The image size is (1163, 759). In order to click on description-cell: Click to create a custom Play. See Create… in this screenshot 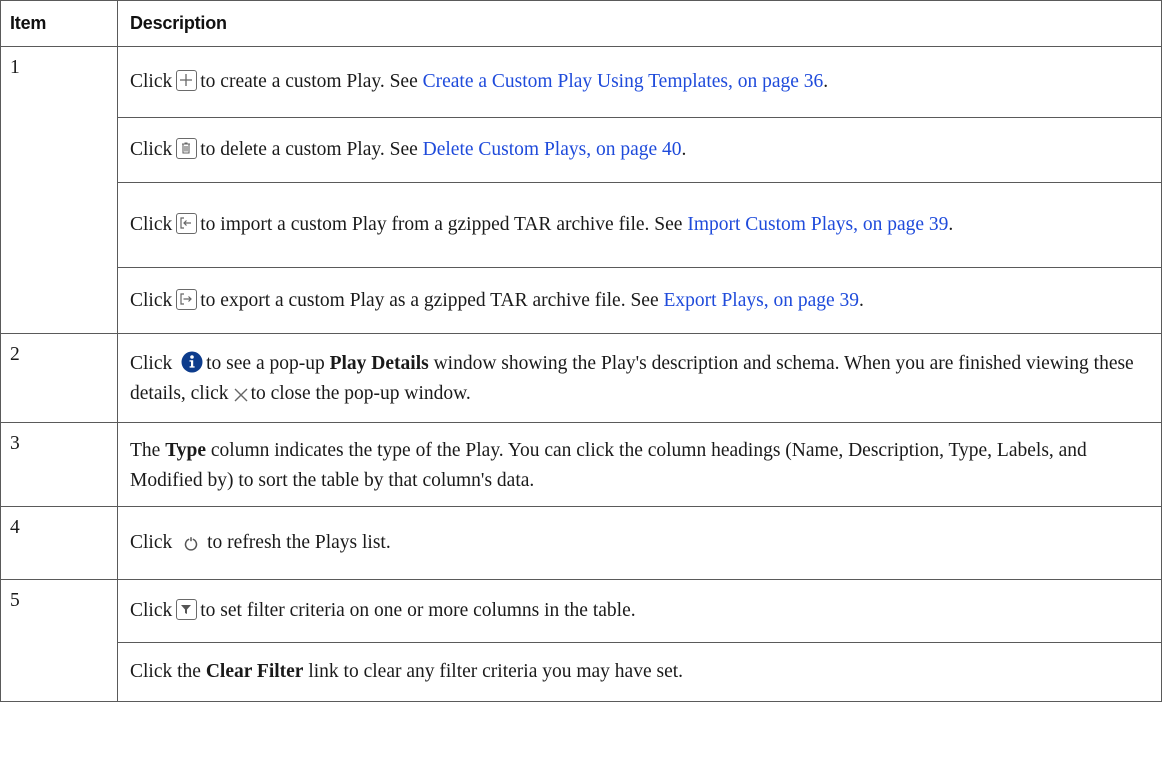, I will do `click(639, 82)`.